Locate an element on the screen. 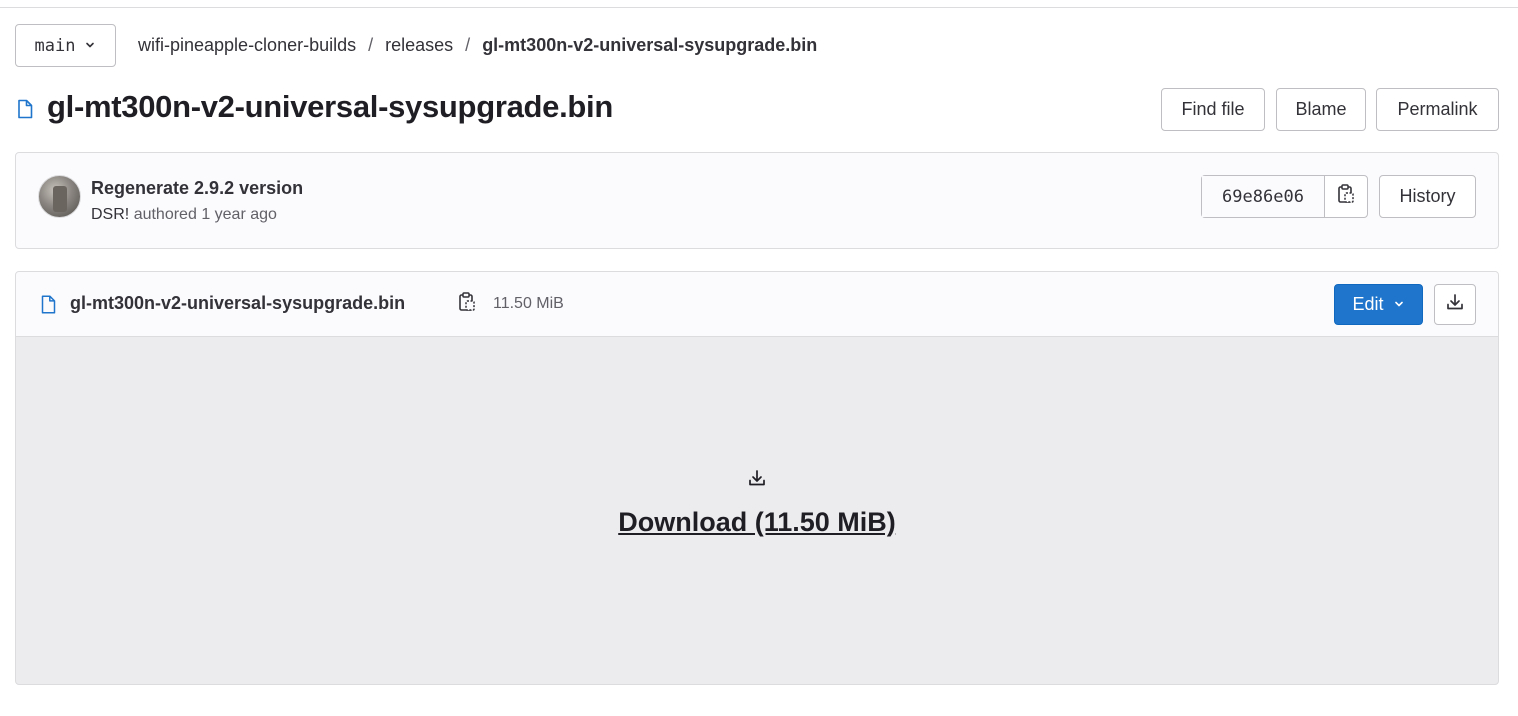 Image resolution: width=1518 pixels, height=716 pixels. edit-label: Edit is located at coordinates (1368, 304).